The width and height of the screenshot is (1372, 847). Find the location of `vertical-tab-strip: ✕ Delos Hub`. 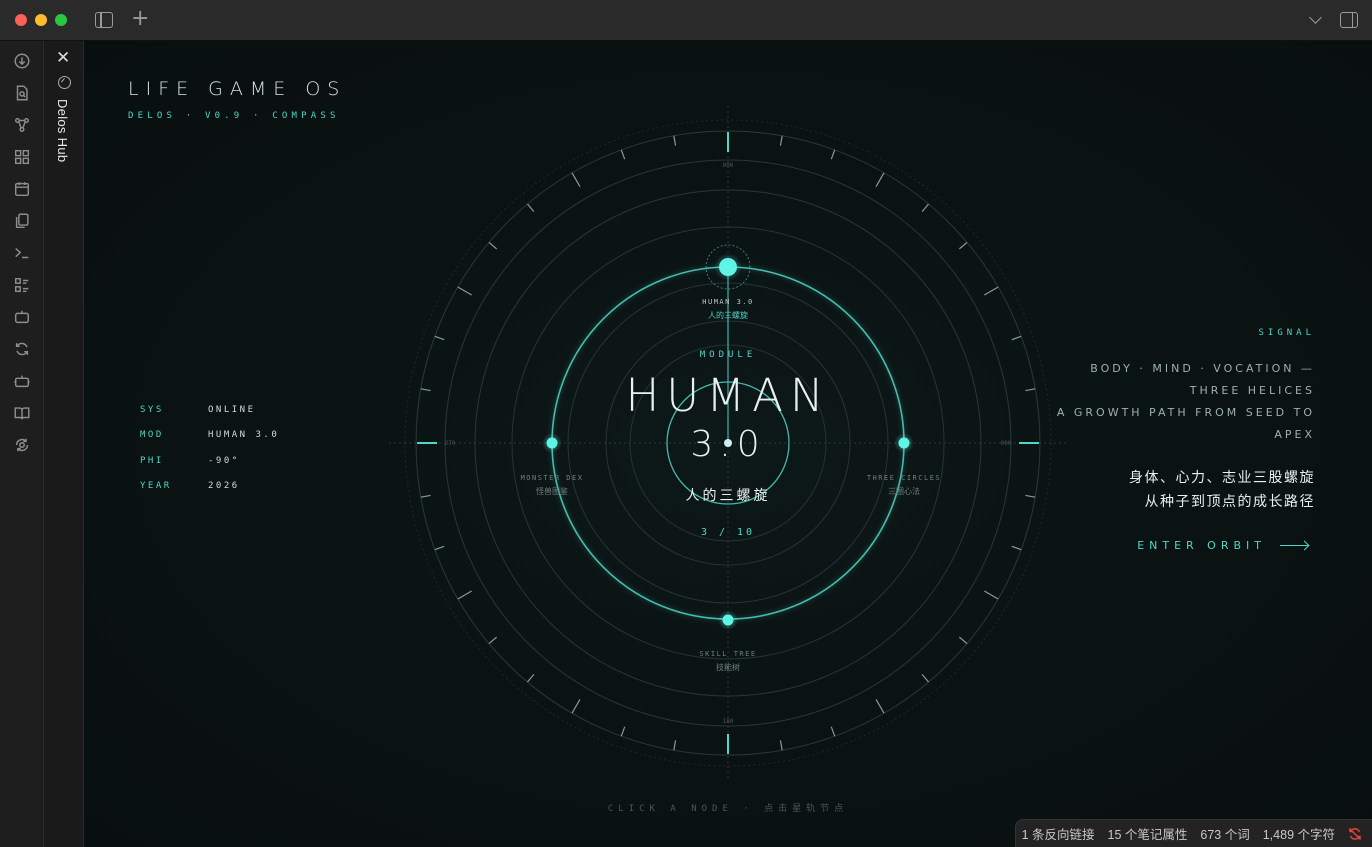

vertical-tab-strip: ✕ Delos Hub is located at coordinates (64, 444).